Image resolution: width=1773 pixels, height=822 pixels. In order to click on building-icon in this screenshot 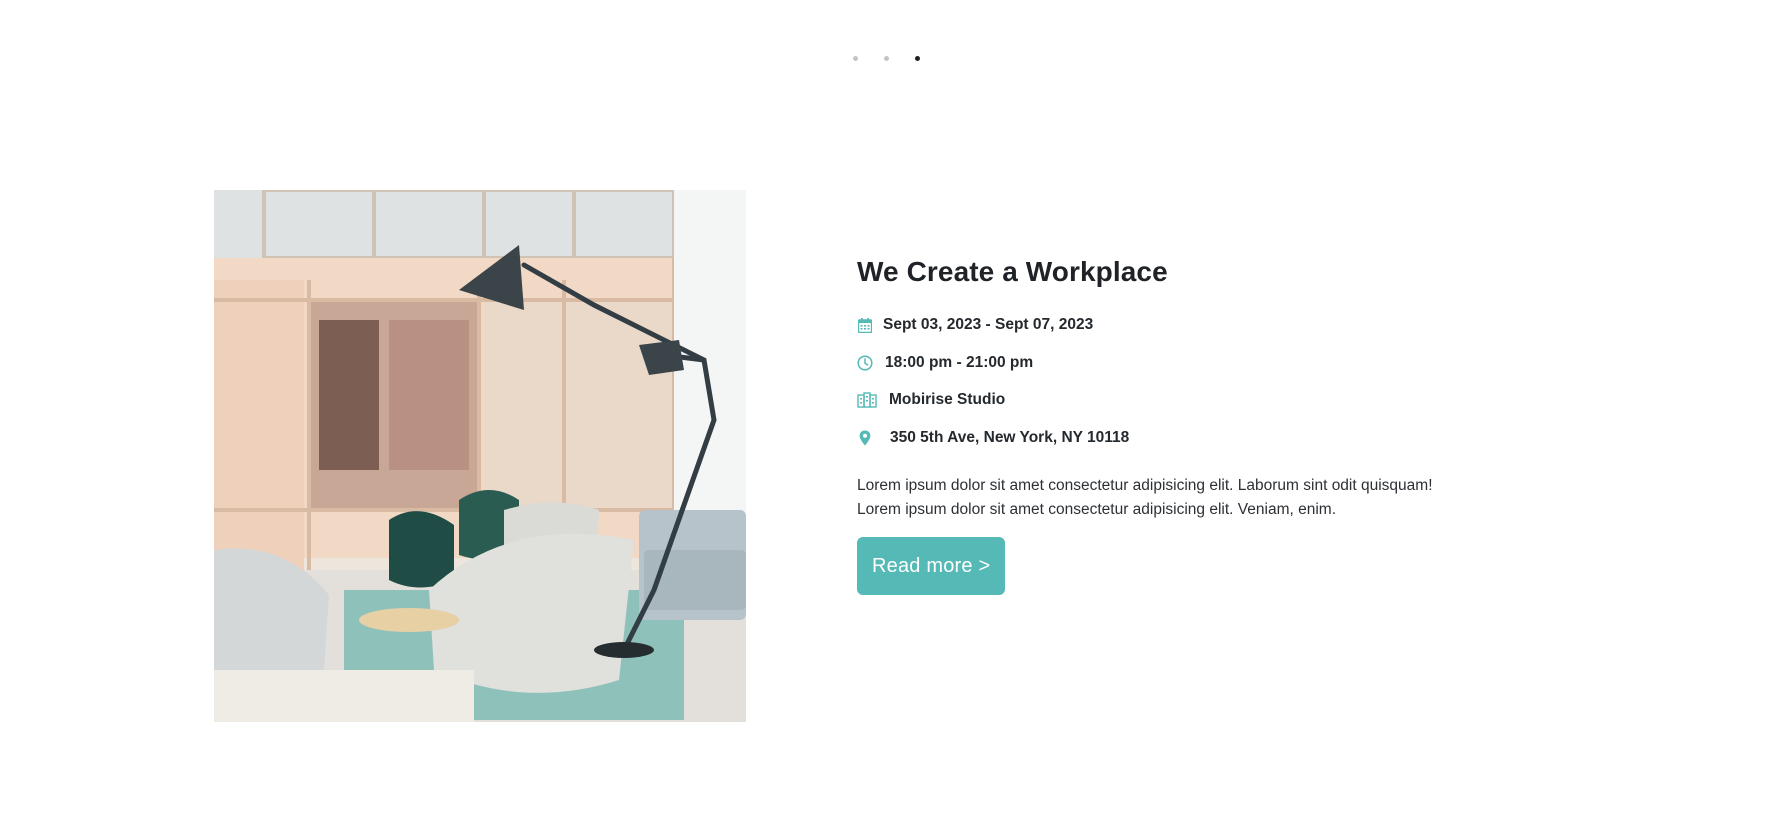, I will do `click(867, 400)`.